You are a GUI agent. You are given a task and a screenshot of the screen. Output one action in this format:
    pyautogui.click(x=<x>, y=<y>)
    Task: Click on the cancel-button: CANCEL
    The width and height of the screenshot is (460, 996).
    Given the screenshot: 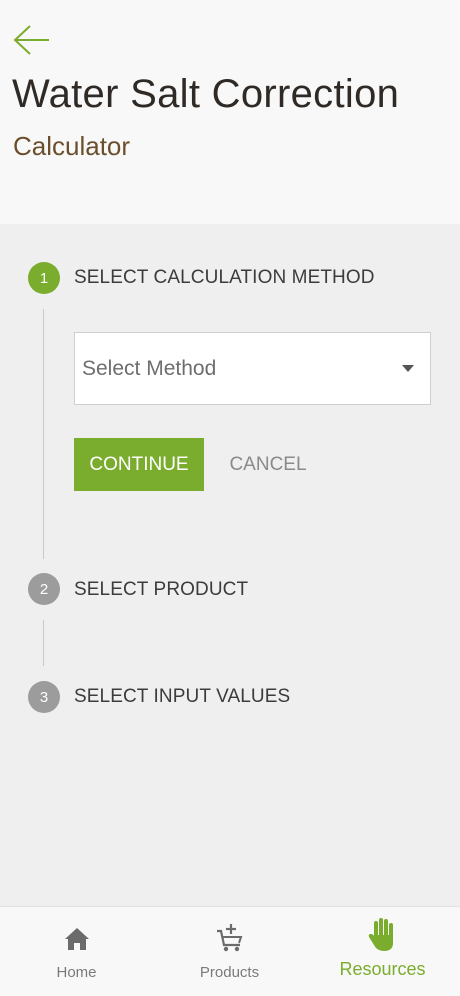 What is the action you would take?
    pyautogui.click(x=268, y=464)
    